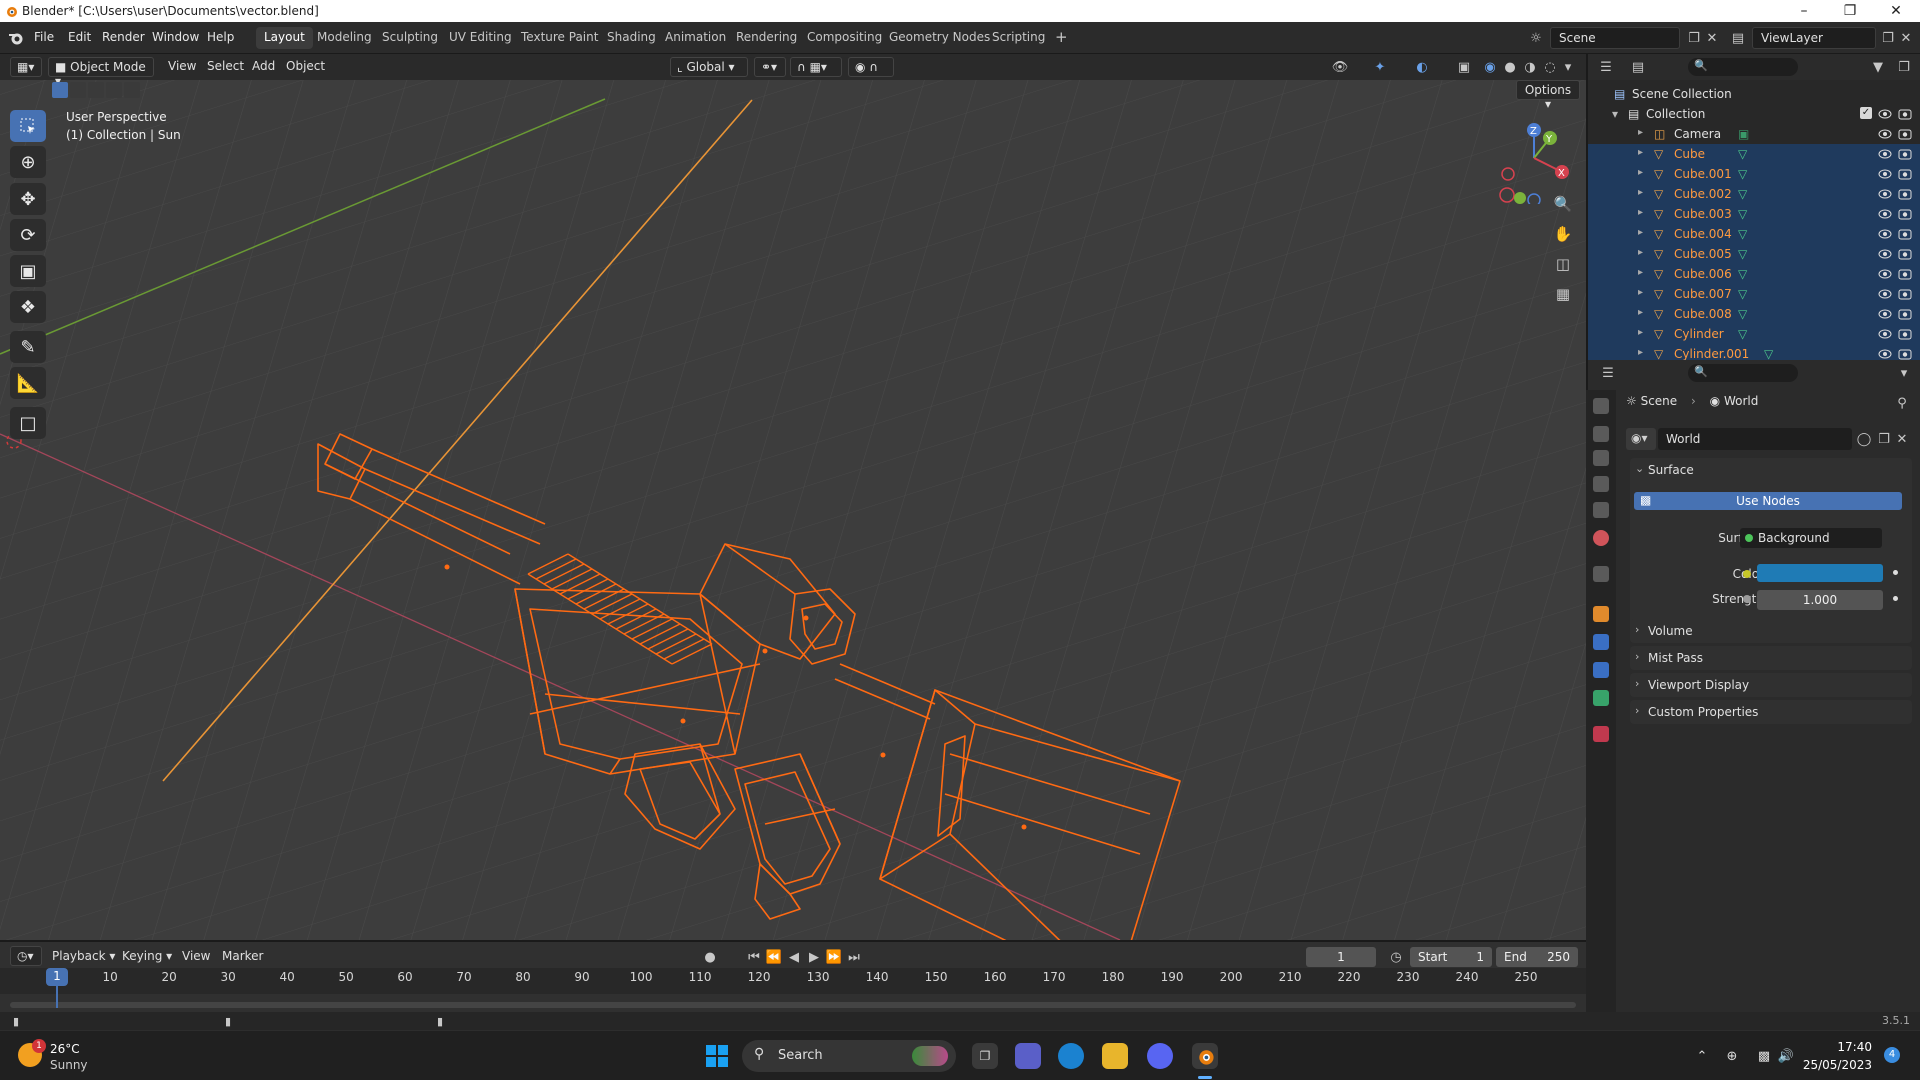 Image resolution: width=1920 pixels, height=1080 pixels. I want to click on expand-chevron-icon: ⌄, so click(1639, 468).